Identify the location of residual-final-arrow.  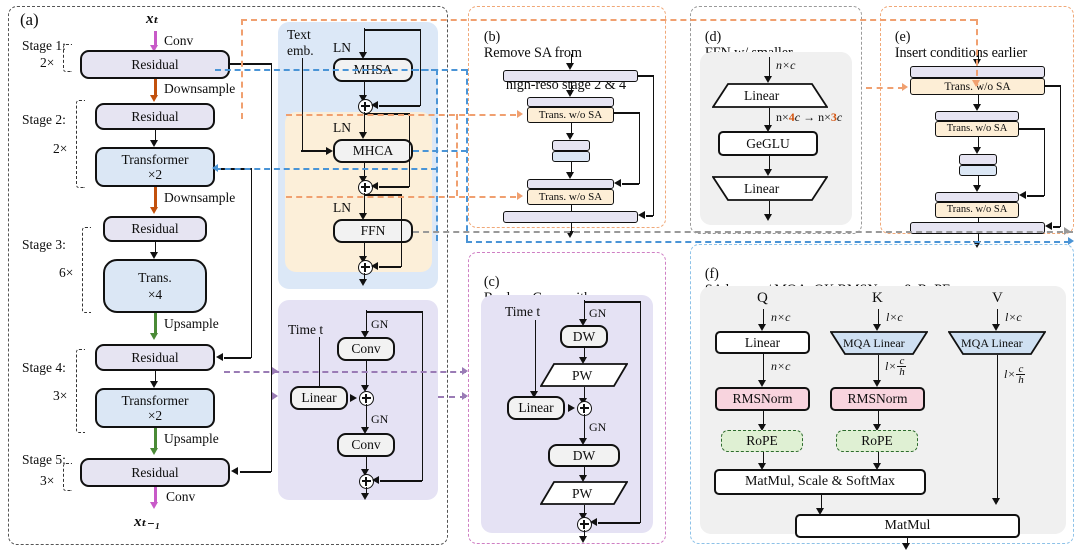
(365, 496).